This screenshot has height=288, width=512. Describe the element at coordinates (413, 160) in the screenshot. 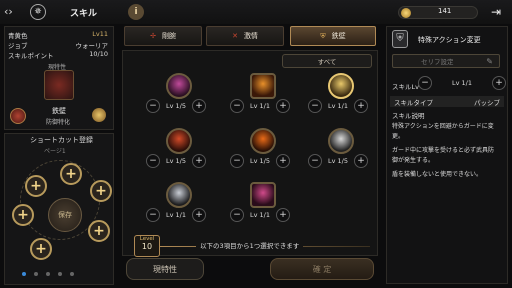

I see `desc-line: 御が発生する。` at that location.